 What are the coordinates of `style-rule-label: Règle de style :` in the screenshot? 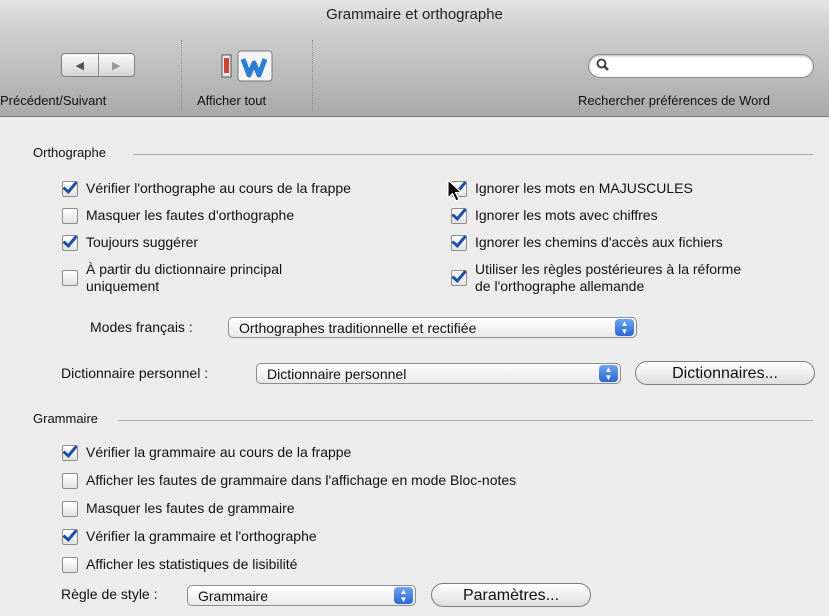 It's located at (109, 594).